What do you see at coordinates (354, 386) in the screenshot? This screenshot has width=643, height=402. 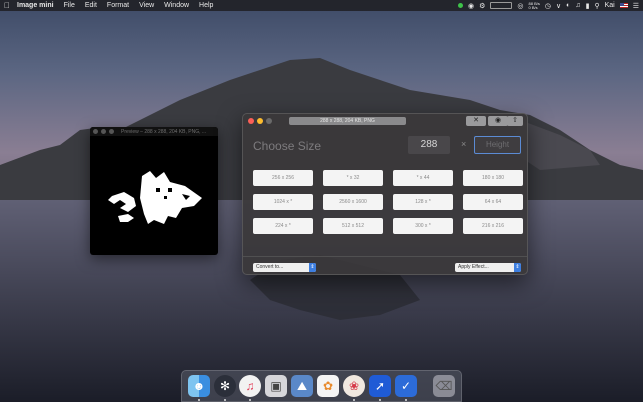 I see `image-mini-icon: ❀` at bounding box center [354, 386].